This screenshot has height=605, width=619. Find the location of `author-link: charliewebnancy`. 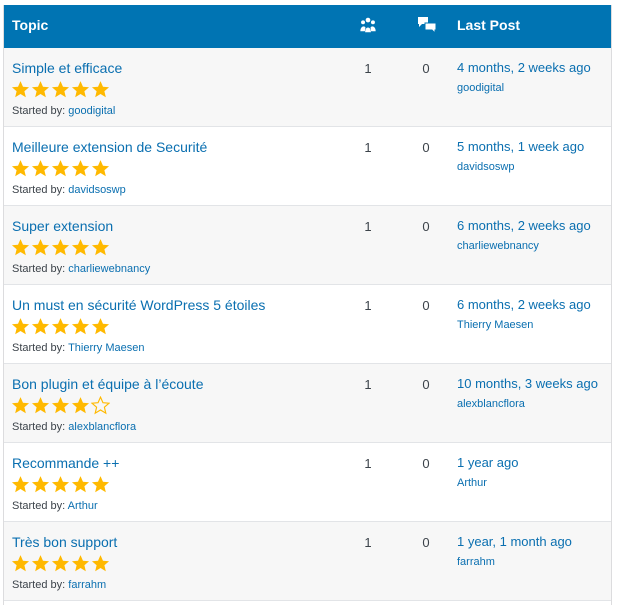

author-link: charliewebnancy is located at coordinates (109, 269).